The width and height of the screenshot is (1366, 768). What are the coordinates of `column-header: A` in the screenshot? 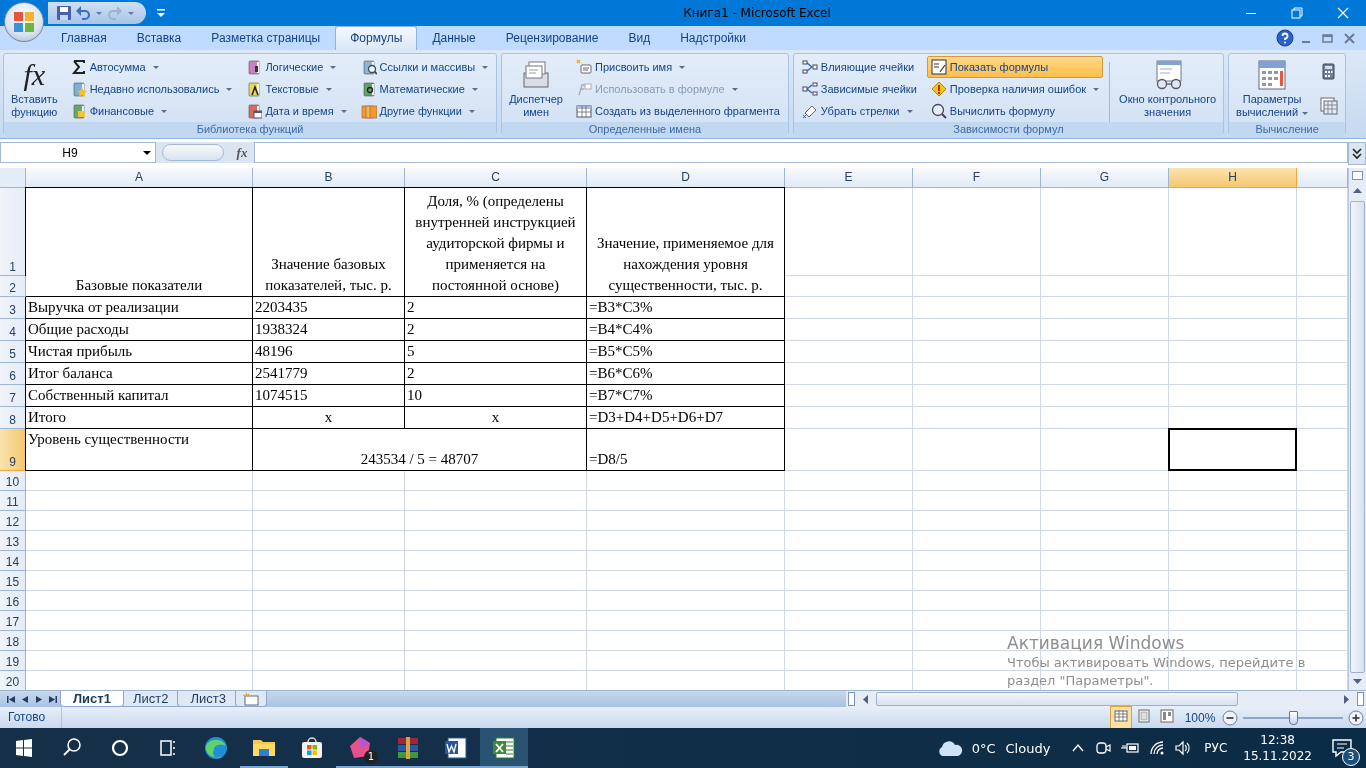 It's located at (139, 178).